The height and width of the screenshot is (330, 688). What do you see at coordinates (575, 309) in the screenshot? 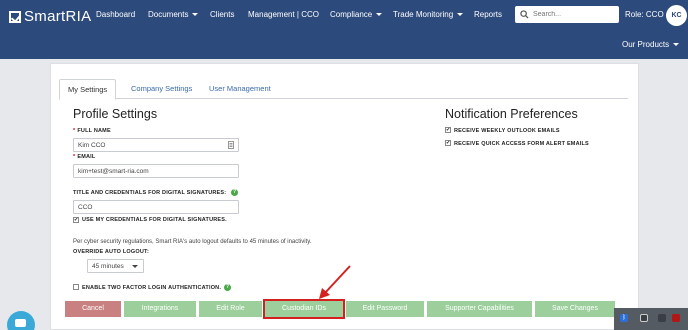
I see `save-changes-button: Save Changes` at bounding box center [575, 309].